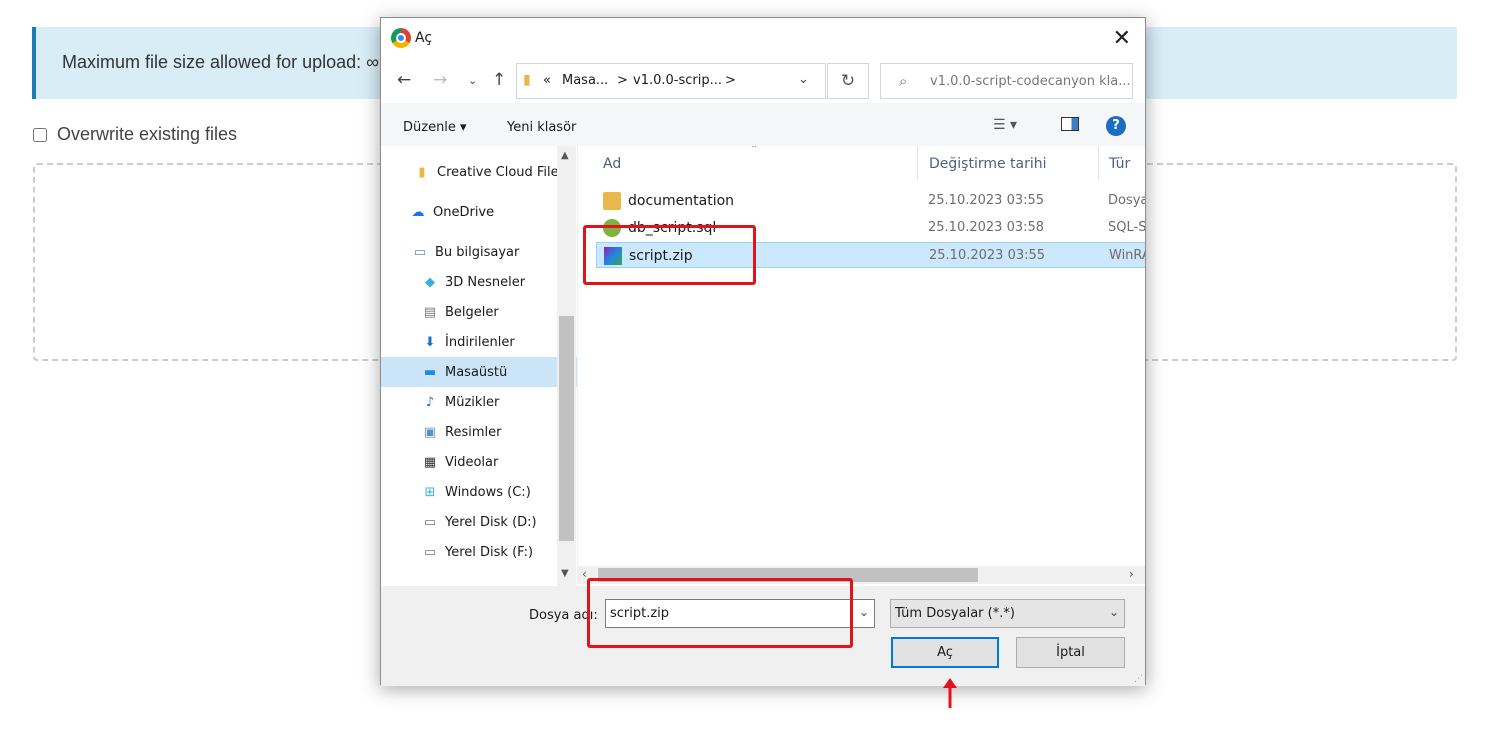 The height and width of the screenshot is (735, 1504). I want to click on resize-grip-icon: ⋰, so click(1138, 679).